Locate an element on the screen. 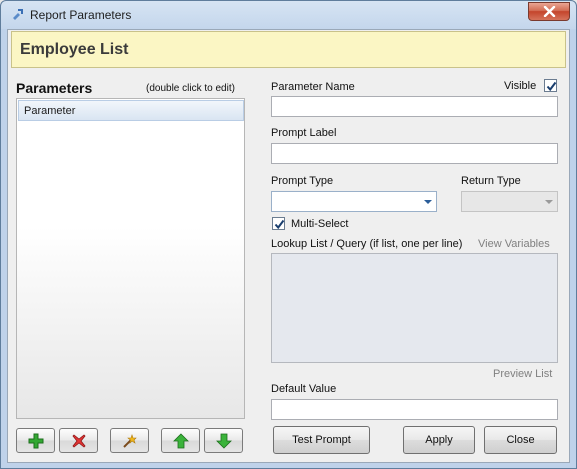 Image resolution: width=577 pixels, height=469 pixels. move-up-icon is located at coordinates (181, 441).